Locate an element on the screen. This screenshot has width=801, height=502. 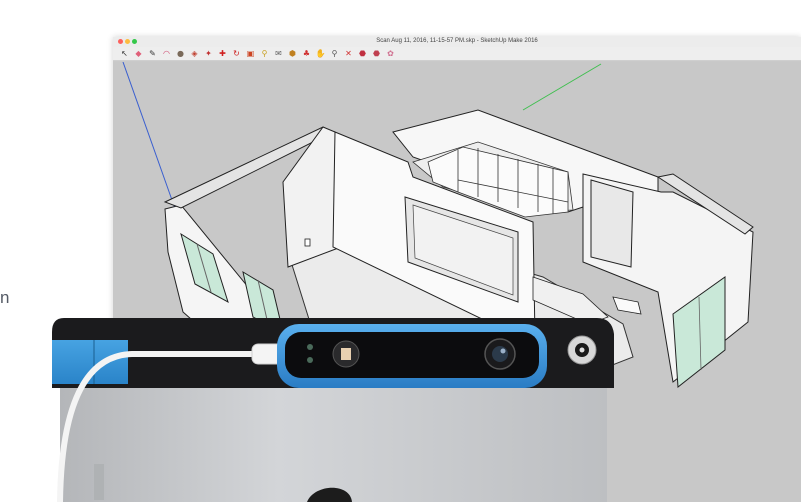
warehouse-icon: ⬣ is located at coordinates (362, 53).